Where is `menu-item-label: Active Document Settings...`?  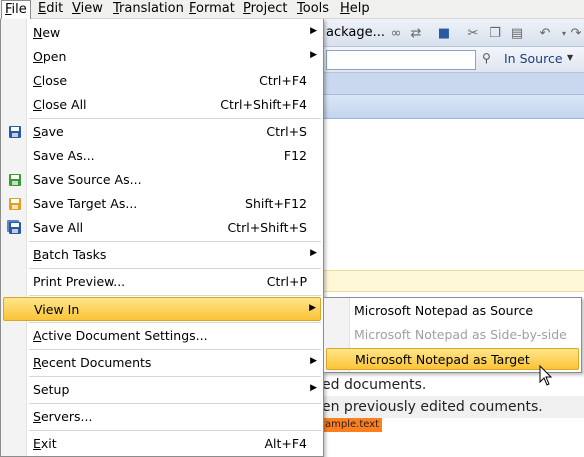 menu-item-label: Active Document Settings... is located at coordinates (120, 335).